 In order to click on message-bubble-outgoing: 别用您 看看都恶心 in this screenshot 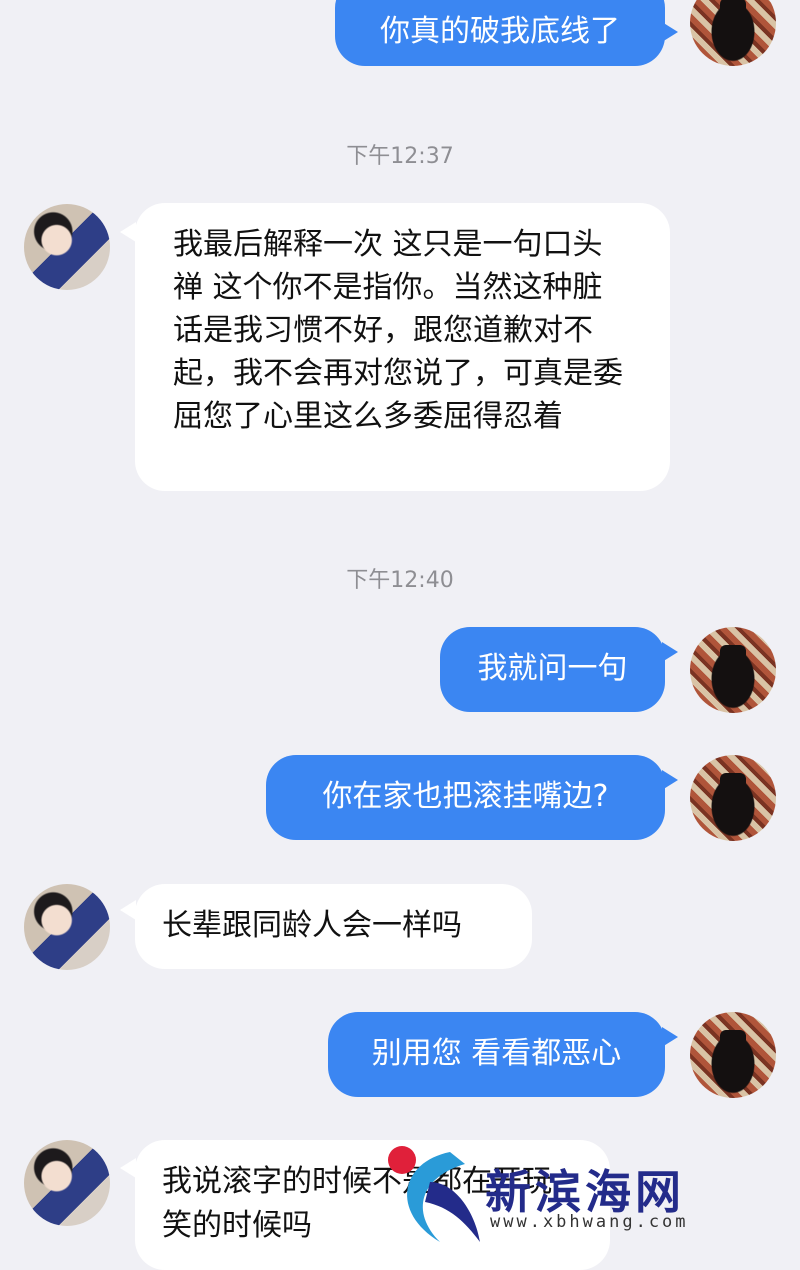, I will do `click(496, 1054)`.